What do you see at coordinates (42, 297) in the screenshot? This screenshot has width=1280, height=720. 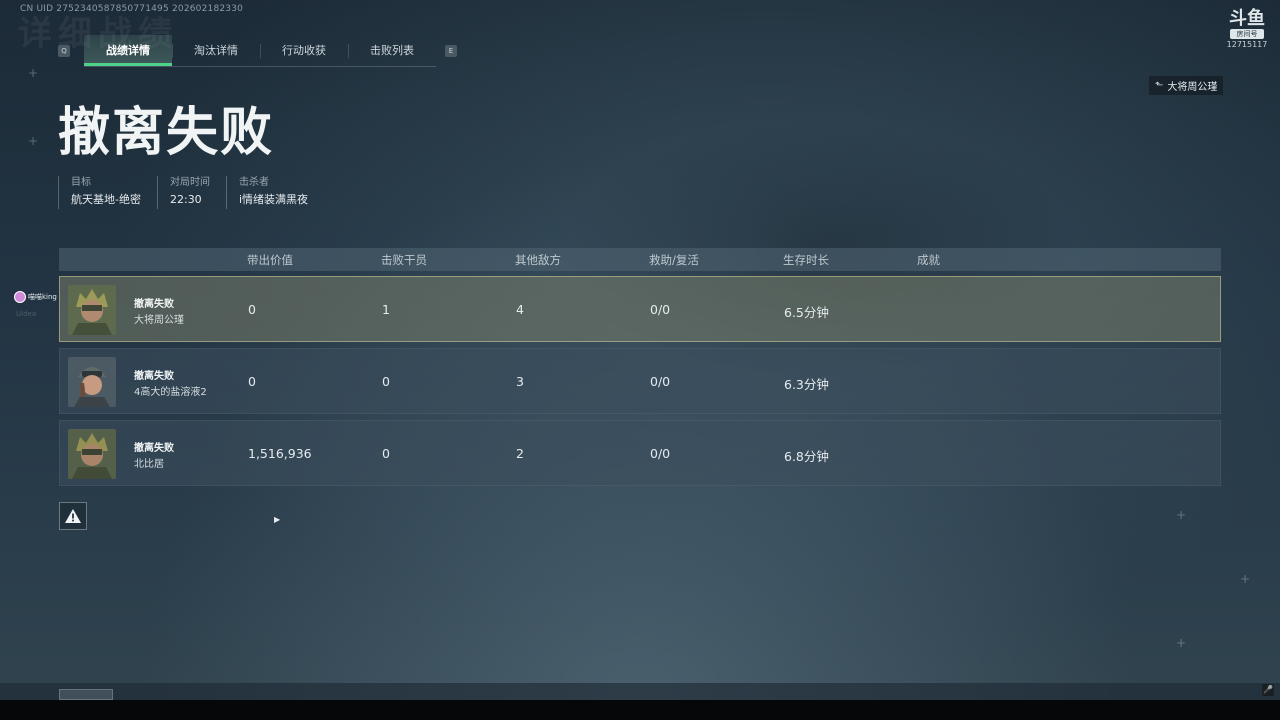 I see `viewer-name: 喵喵king` at bounding box center [42, 297].